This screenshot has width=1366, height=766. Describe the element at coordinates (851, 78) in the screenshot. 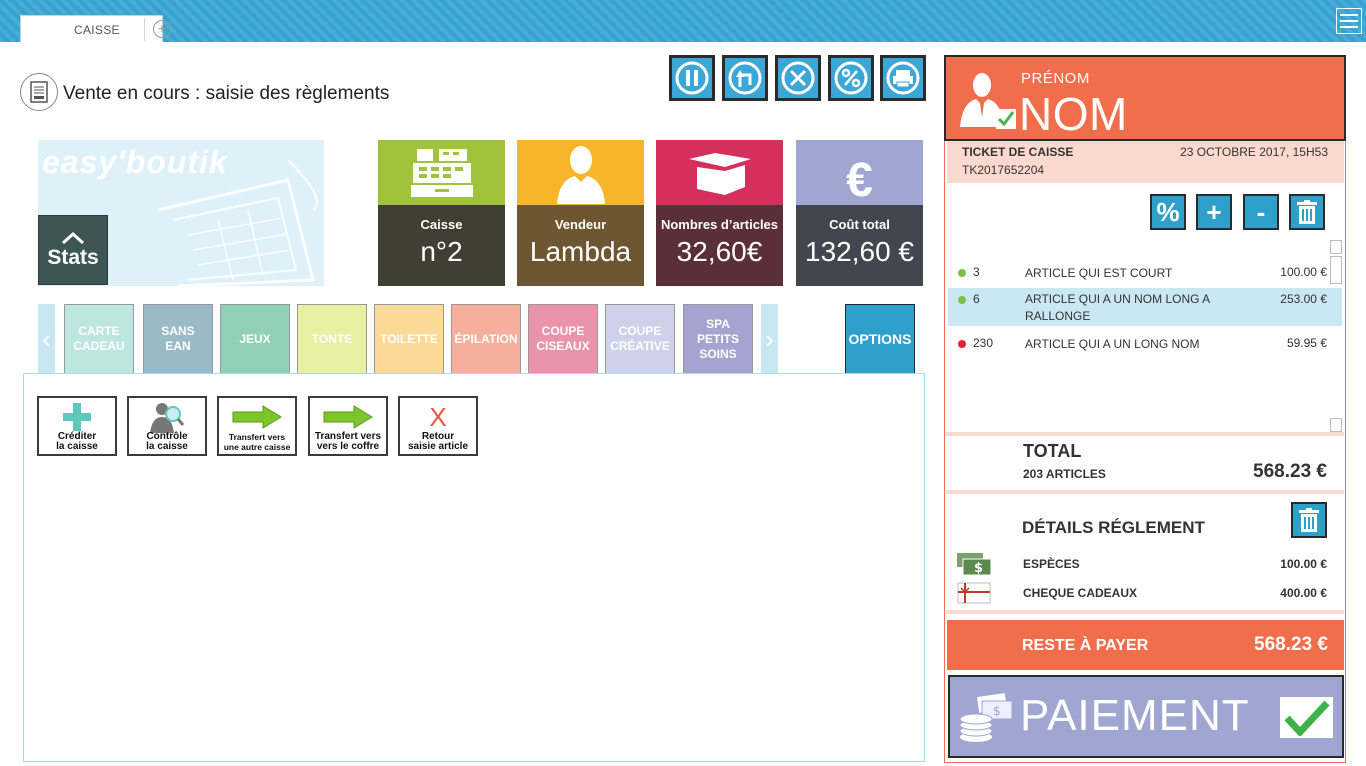

I see `discount-button` at that location.